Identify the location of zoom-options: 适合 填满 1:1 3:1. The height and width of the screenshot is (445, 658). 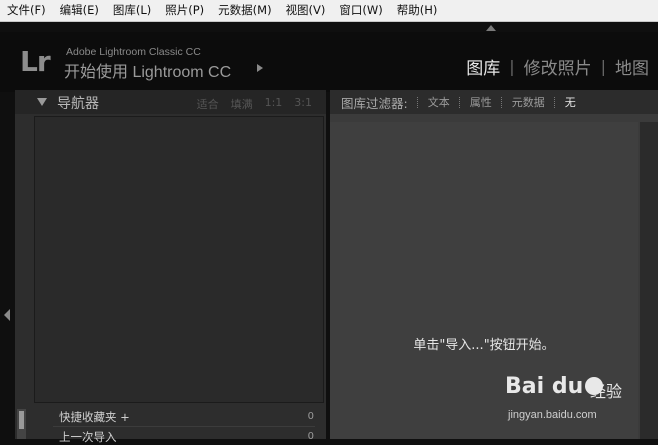
(254, 104).